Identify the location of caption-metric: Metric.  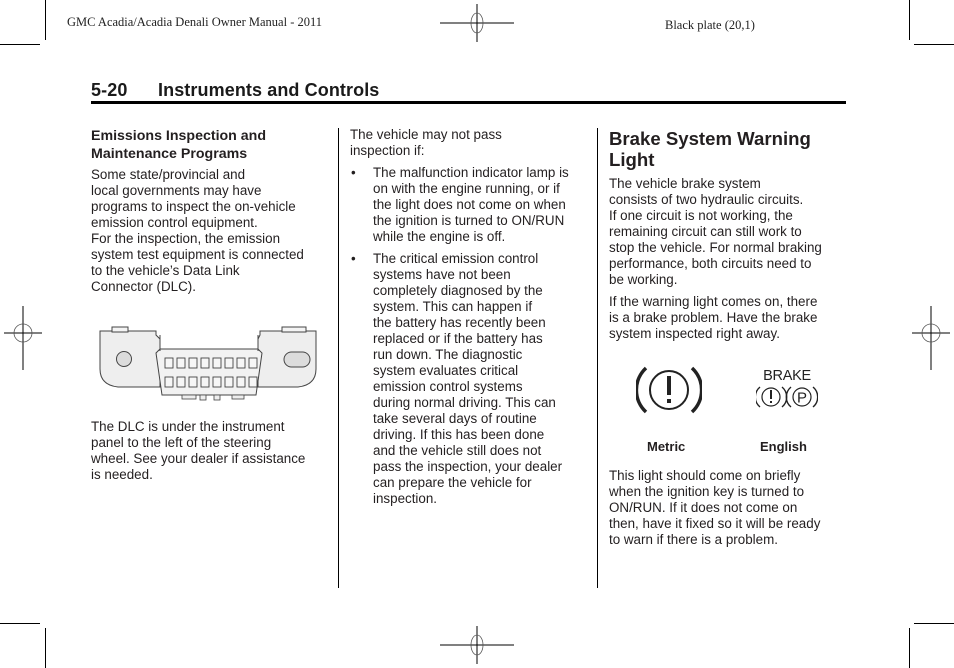
(666, 446).